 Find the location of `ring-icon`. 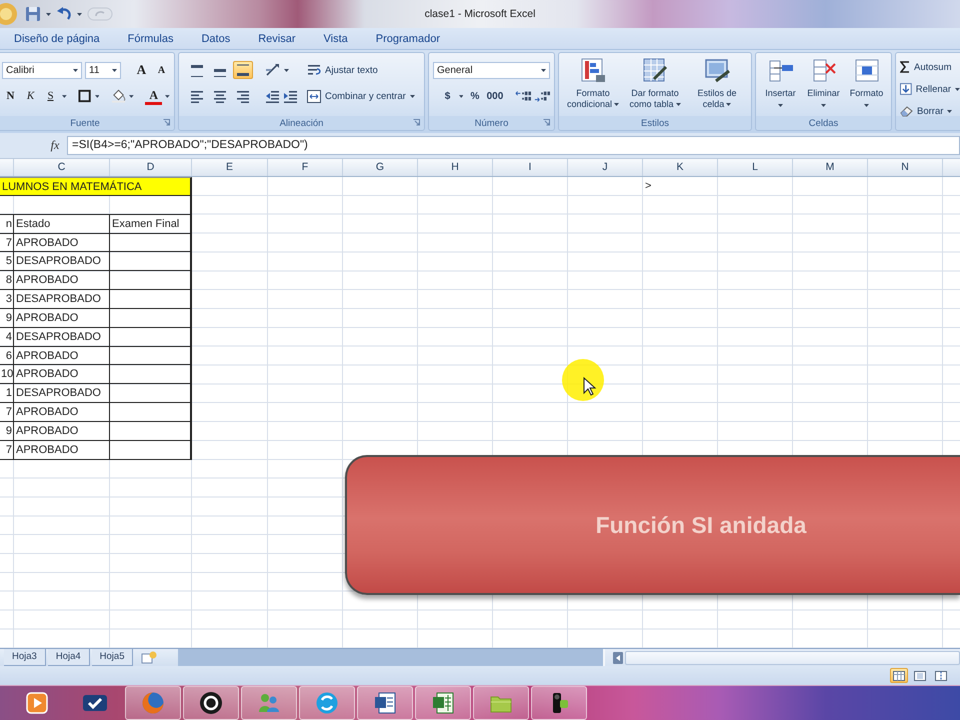

ring-icon is located at coordinates (211, 703).